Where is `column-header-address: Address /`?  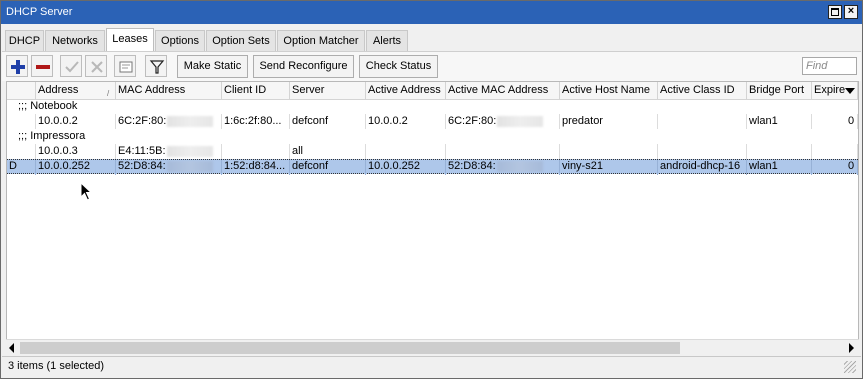 column-header-address: Address / is located at coordinates (76, 91).